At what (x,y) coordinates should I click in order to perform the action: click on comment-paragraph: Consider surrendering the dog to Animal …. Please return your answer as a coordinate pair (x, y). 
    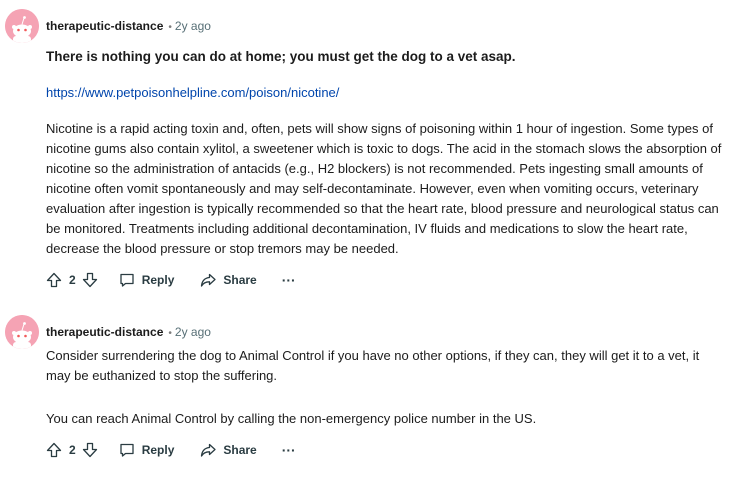
    Looking at the image, I should click on (373, 365).